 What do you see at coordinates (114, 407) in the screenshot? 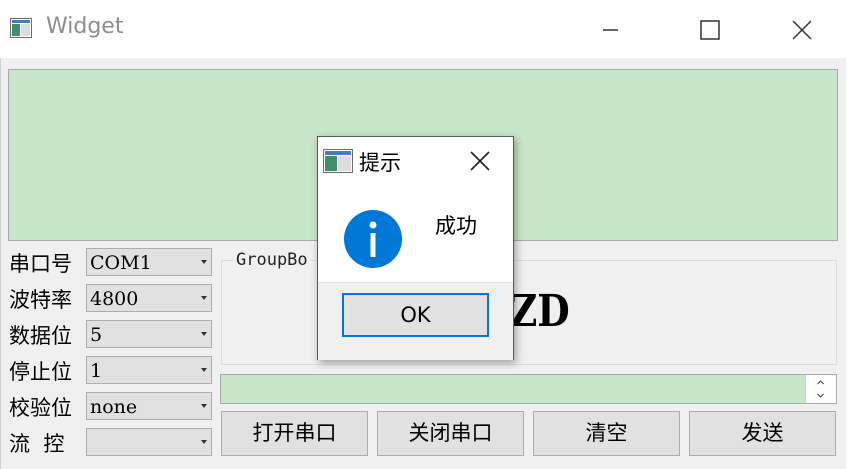
I see `parity-value: none` at bounding box center [114, 407].